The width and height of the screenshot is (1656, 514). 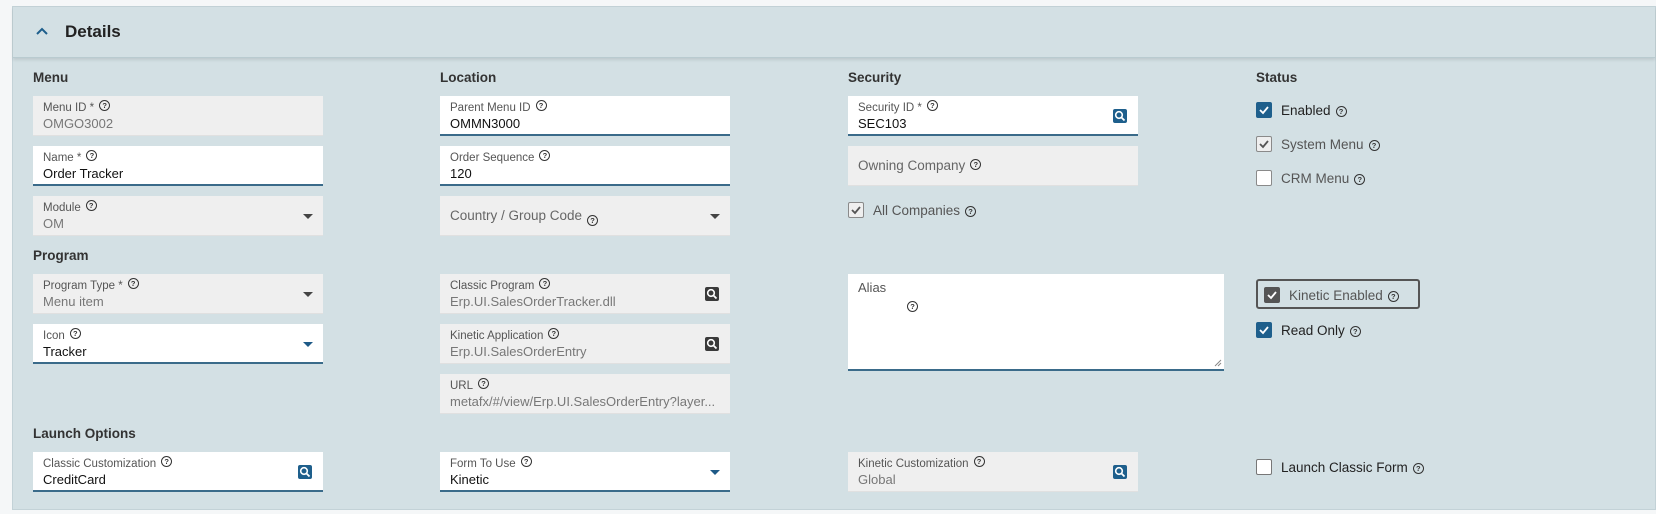 I want to click on security-id-field: Security ID *? SEC103, so click(x=993, y=116).